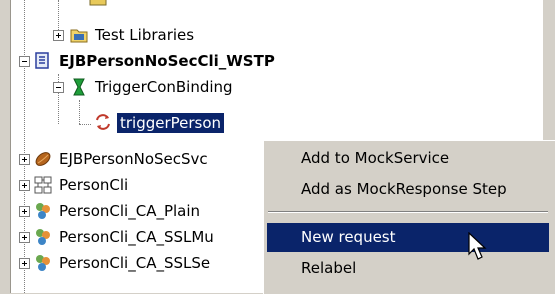  I want to click on tree-item-label: EJBPersonNoSecSvc, so click(133, 159).